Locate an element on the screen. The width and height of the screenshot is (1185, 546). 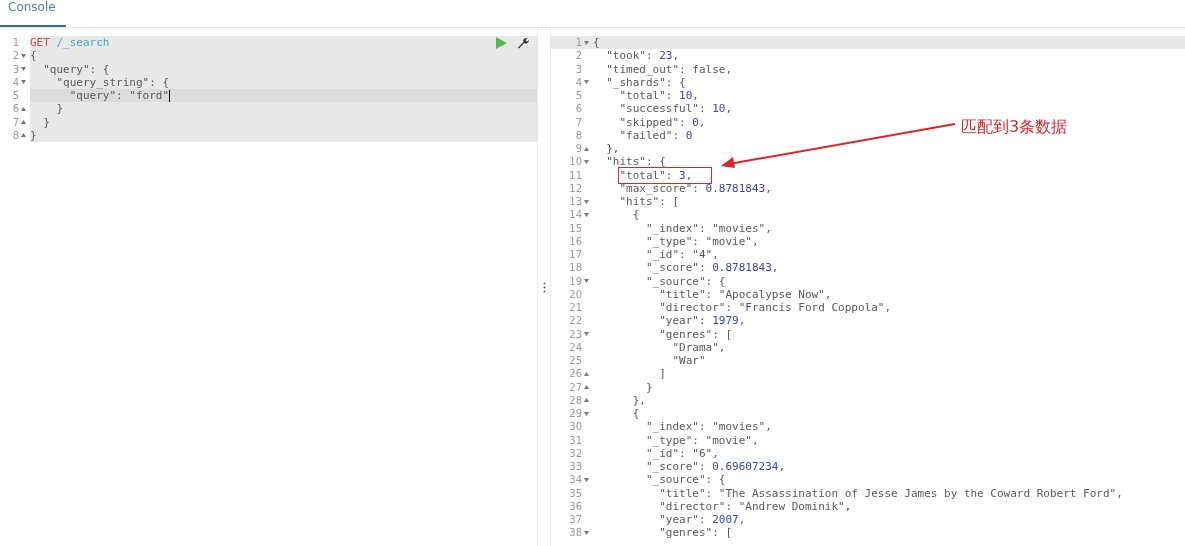
code-line: "title": "The Assassination of Jesse James by the Coward Robert Ford", is located at coordinates (890, 493).